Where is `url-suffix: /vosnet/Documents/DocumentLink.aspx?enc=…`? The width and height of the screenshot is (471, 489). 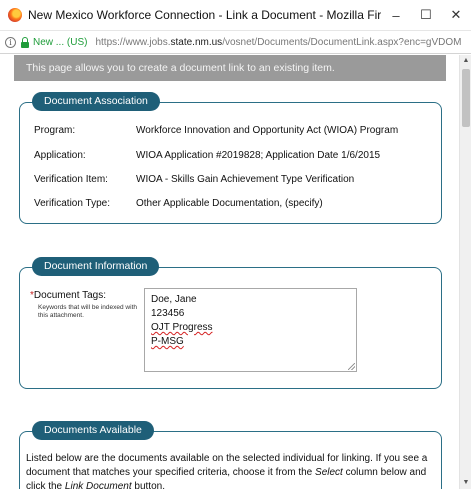 url-suffix: /vosnet/Documents/DocumentLink.aspx?enc=… is located at coordinates (342, 42).